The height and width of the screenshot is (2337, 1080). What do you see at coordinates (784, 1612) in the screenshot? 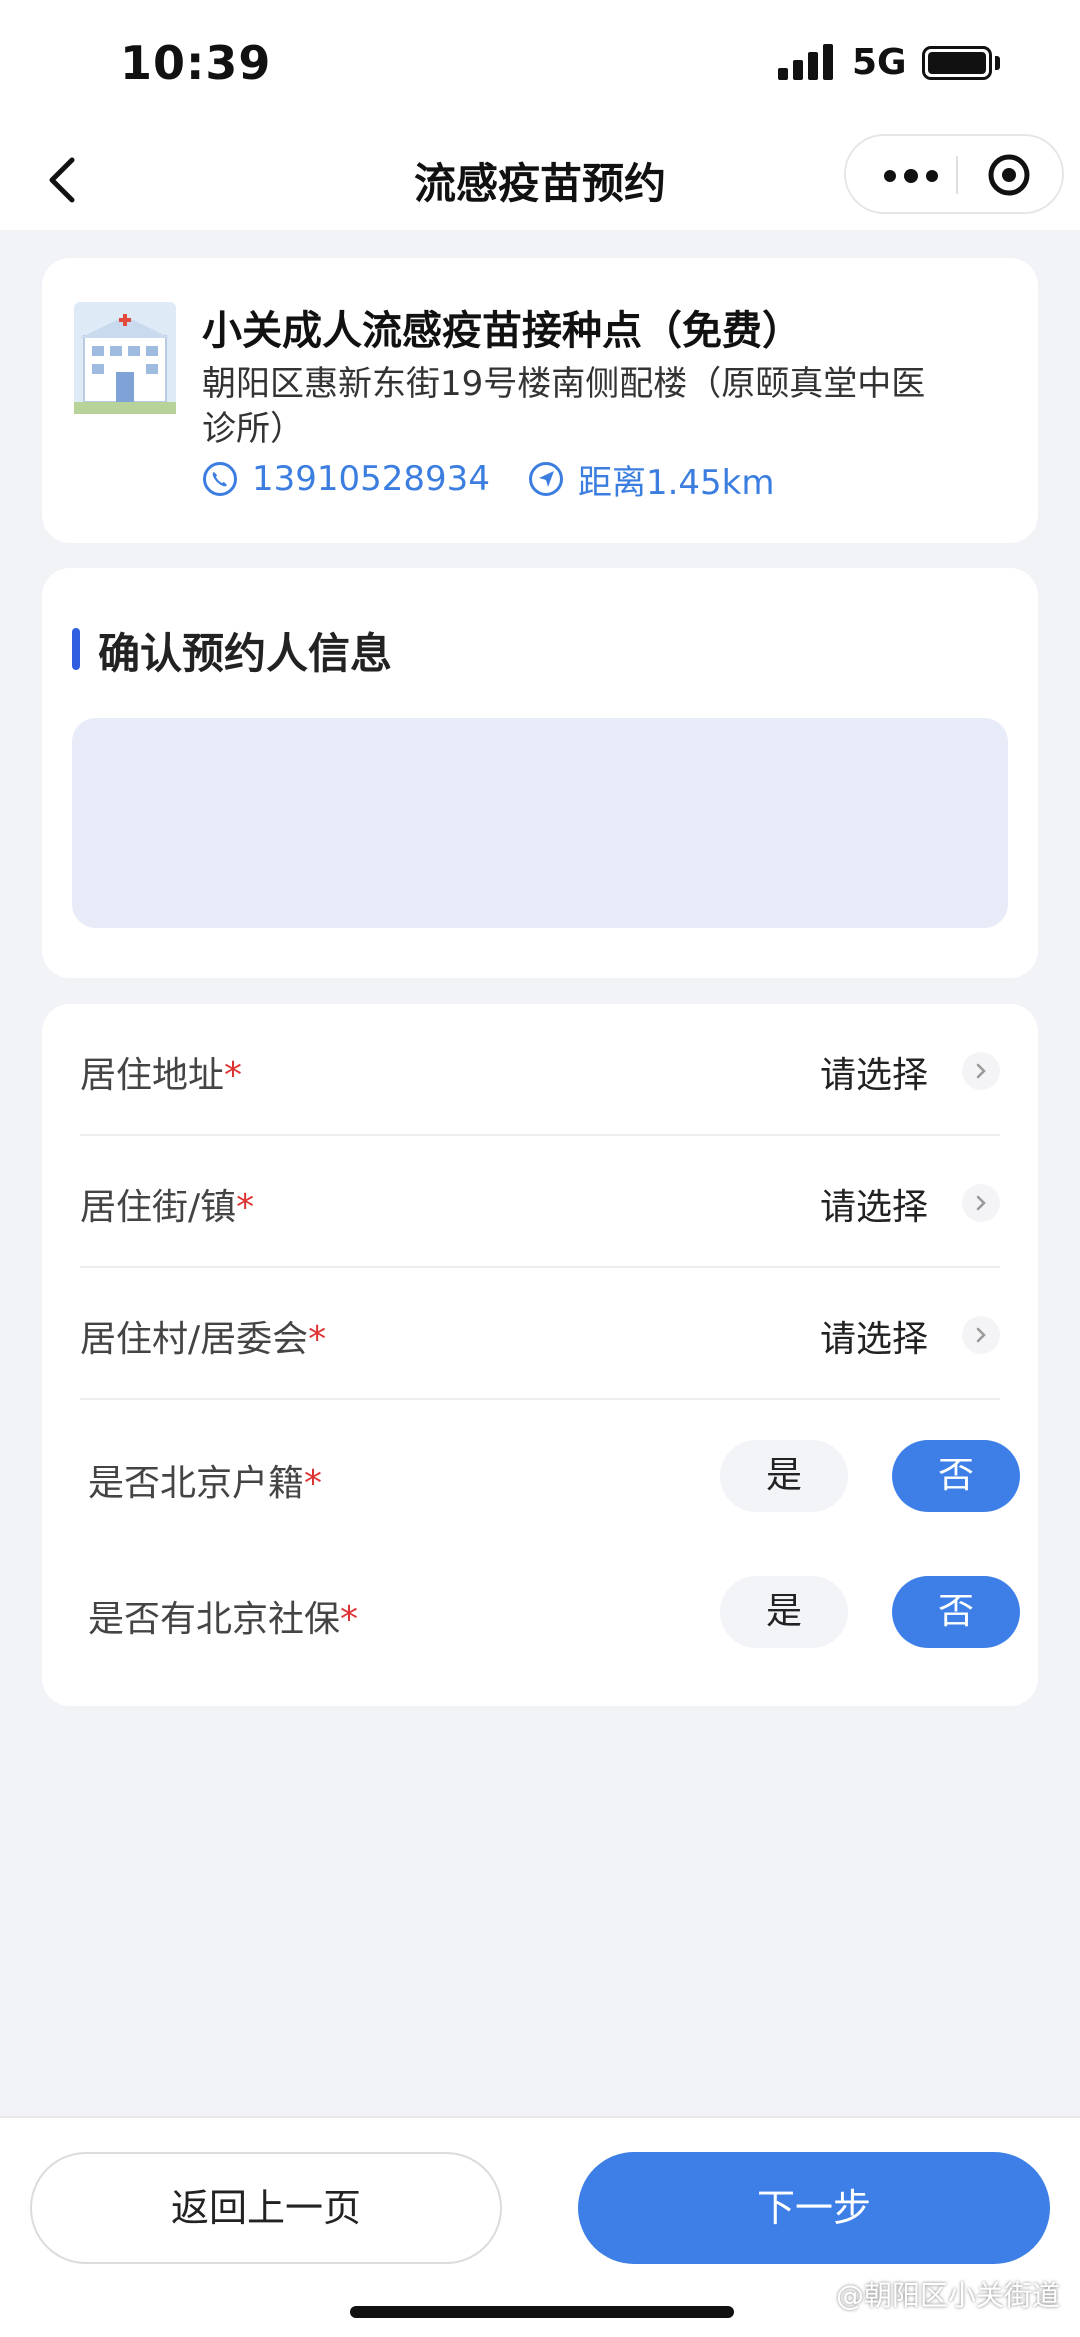
I see `social-security-yes-button: 是` at bounding box center [784, 1612].